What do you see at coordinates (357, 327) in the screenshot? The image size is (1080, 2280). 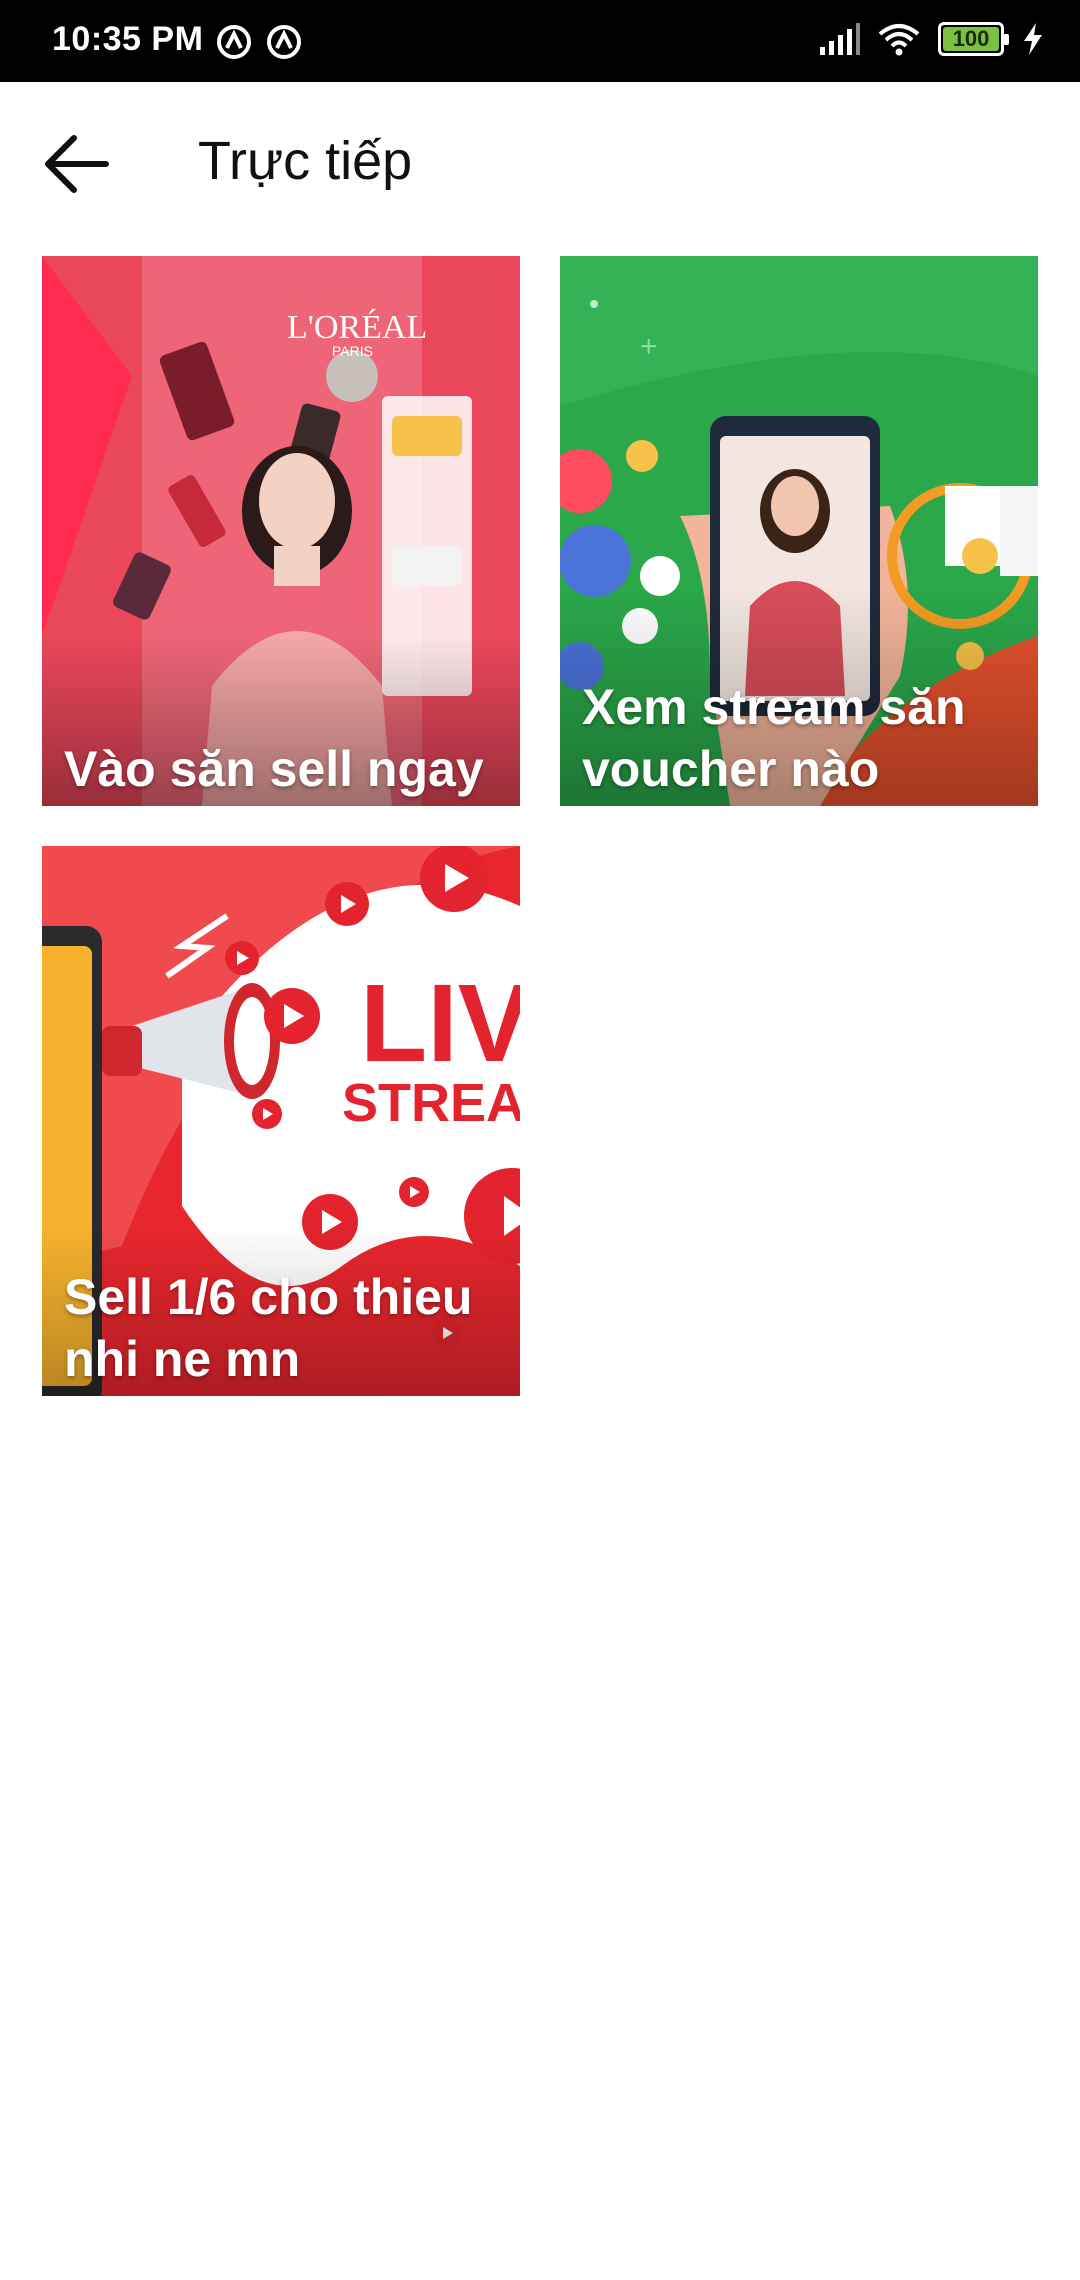 I see `brand-logo-text: L'ORÉAL` at bounding box center [357, 327].